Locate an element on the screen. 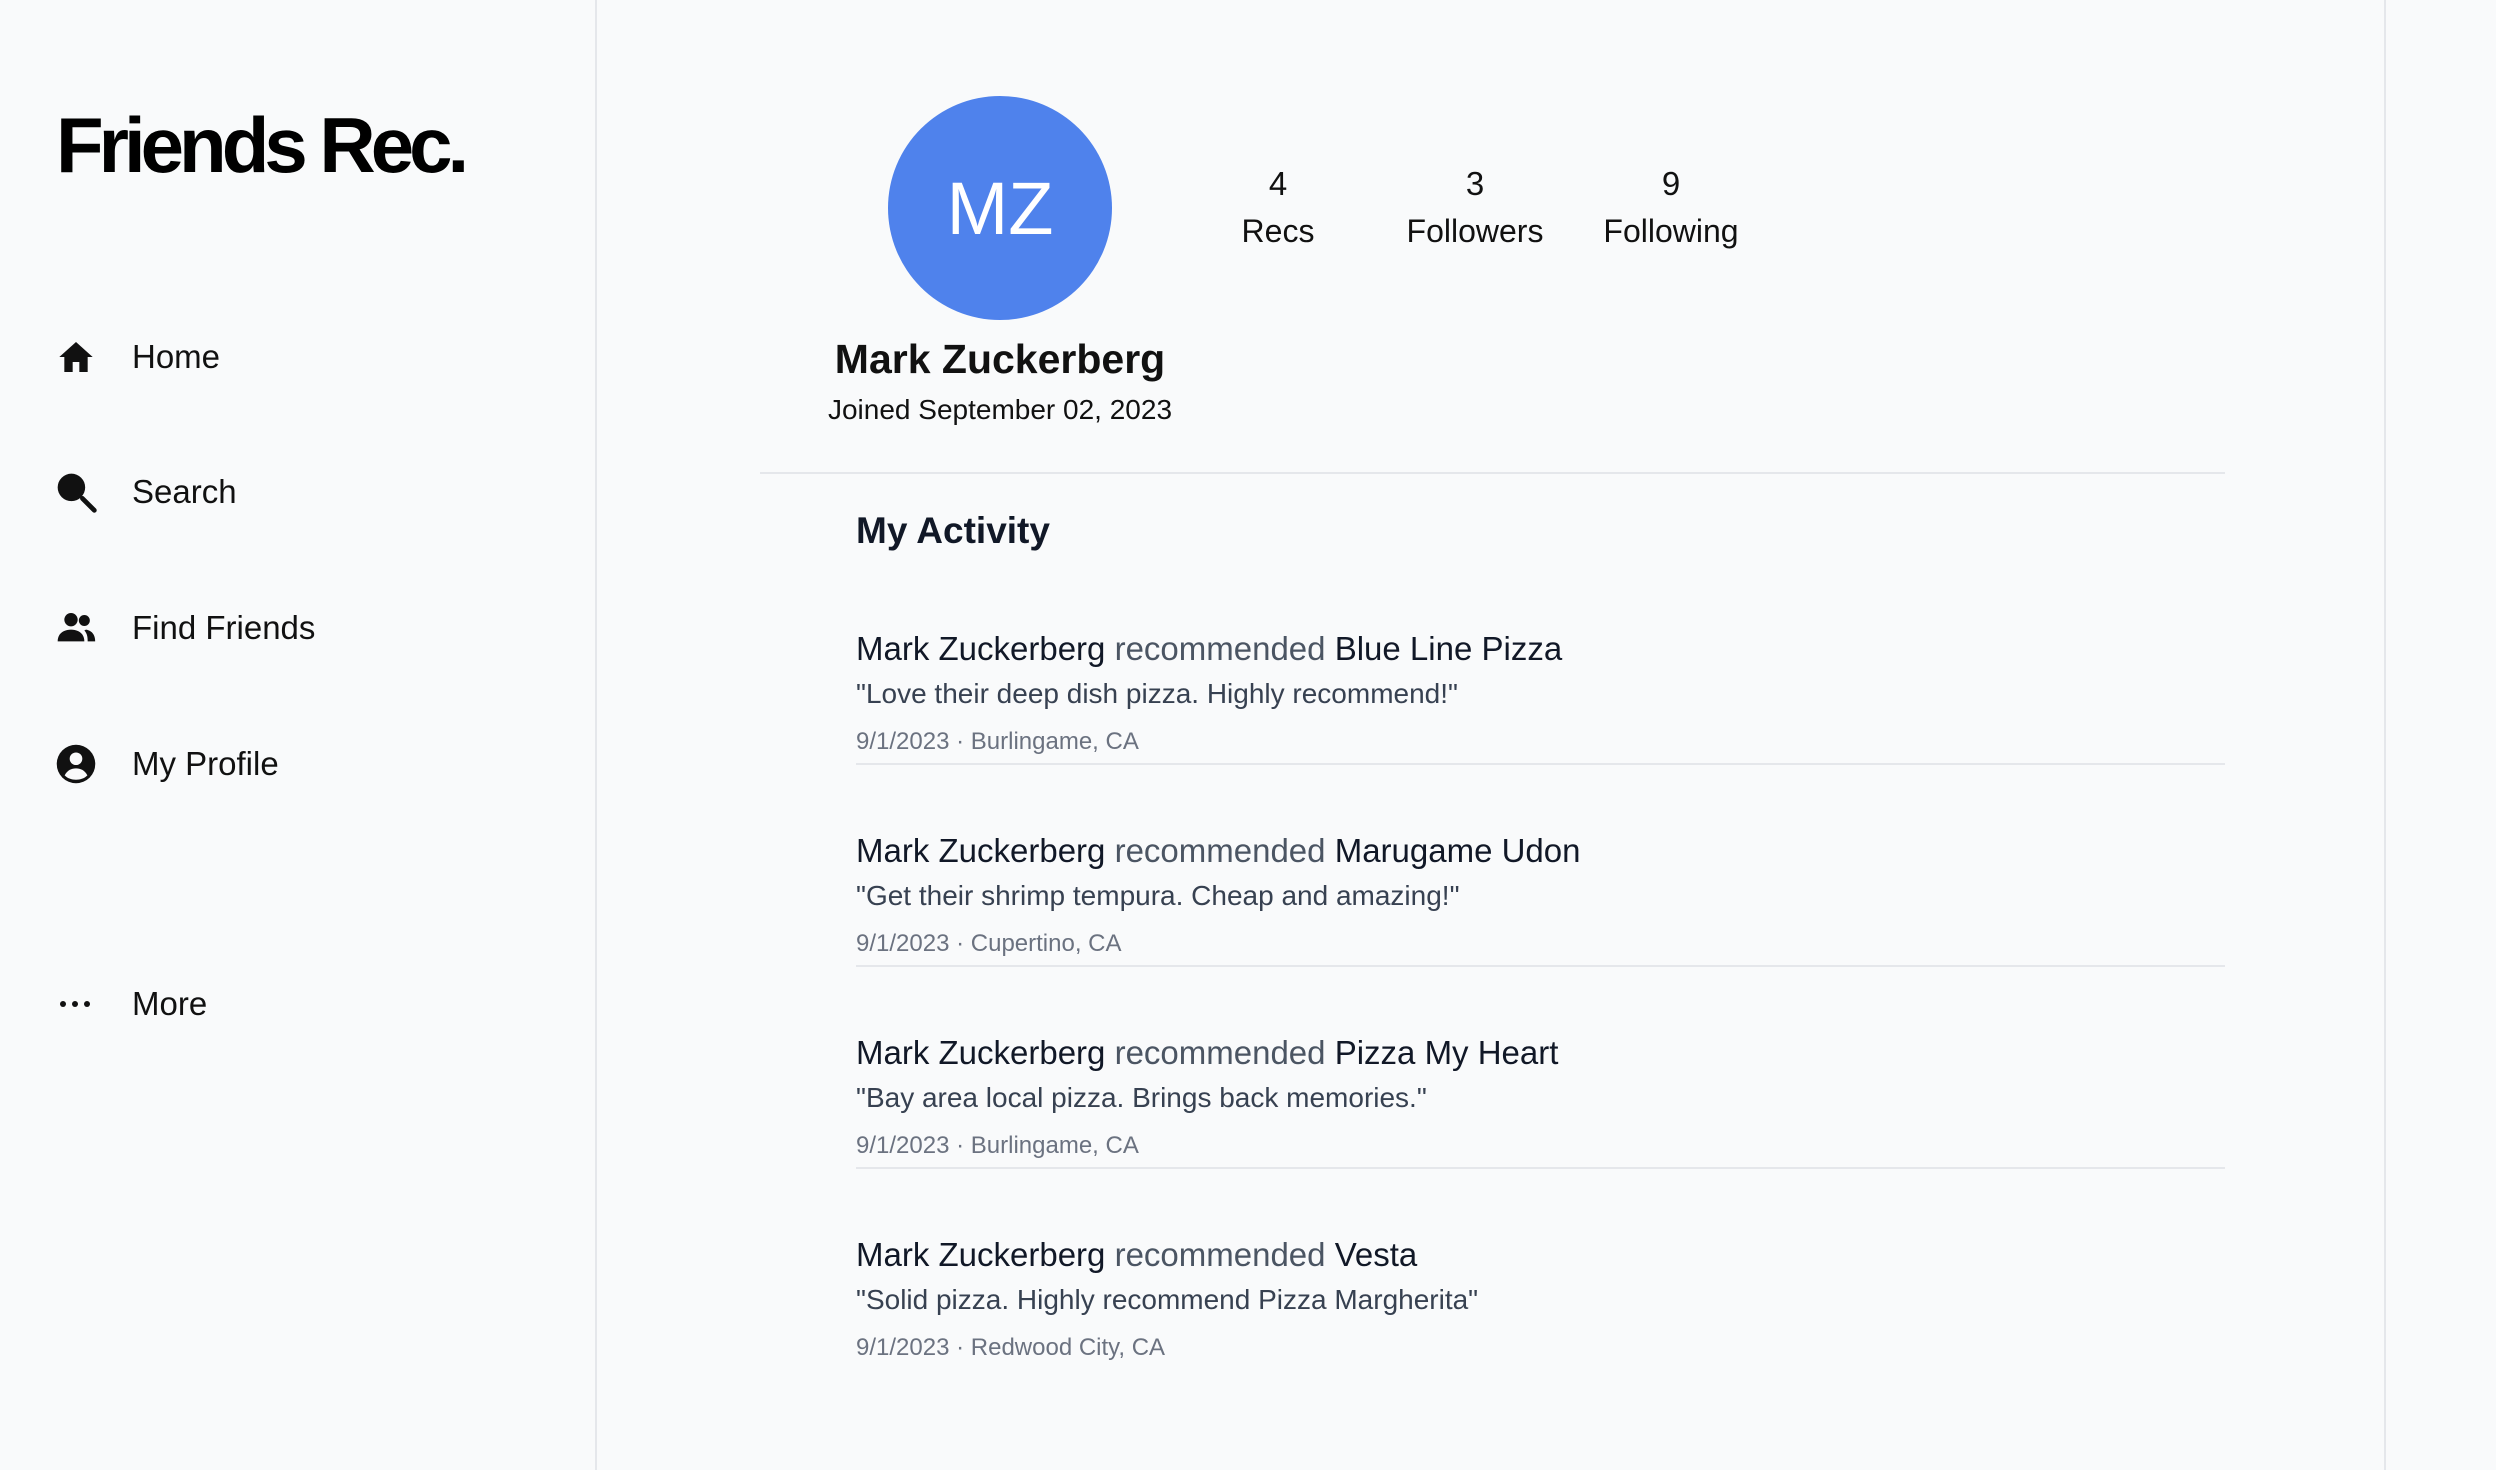  sidebar-item-find-friends: Find Friends is located at coordinates (183, 628).